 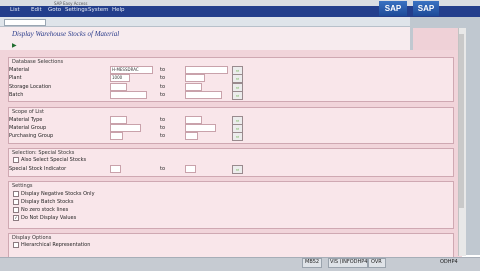 I want to click on status-bar, so click(x=240, y=264).